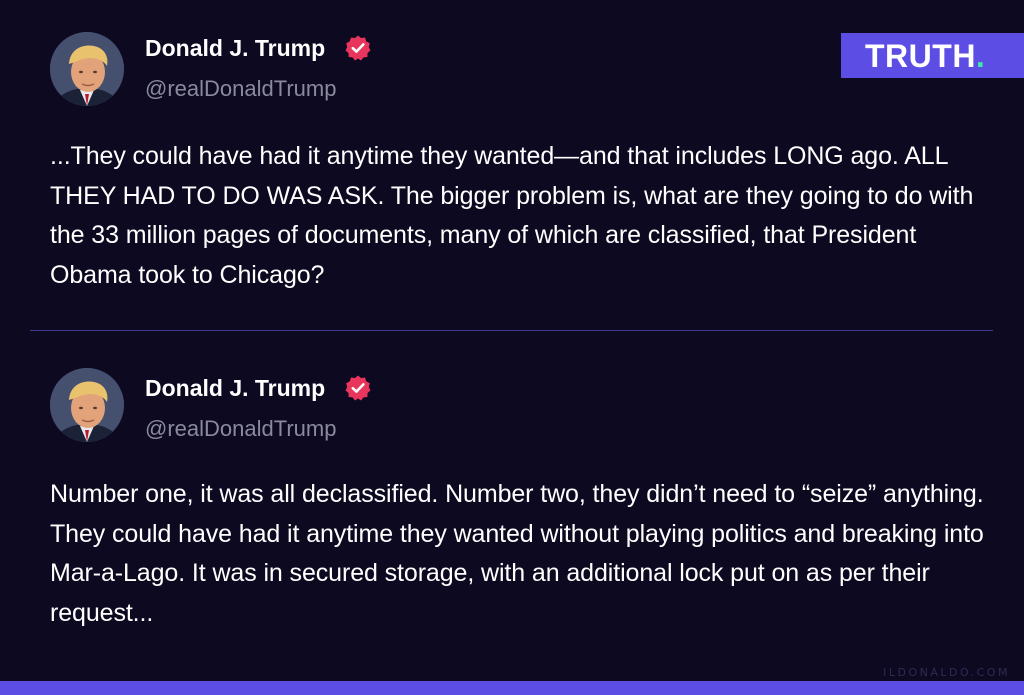 The image size is (1024, 695). I want to click on brand-name: TRUTH, so click(920, 56).